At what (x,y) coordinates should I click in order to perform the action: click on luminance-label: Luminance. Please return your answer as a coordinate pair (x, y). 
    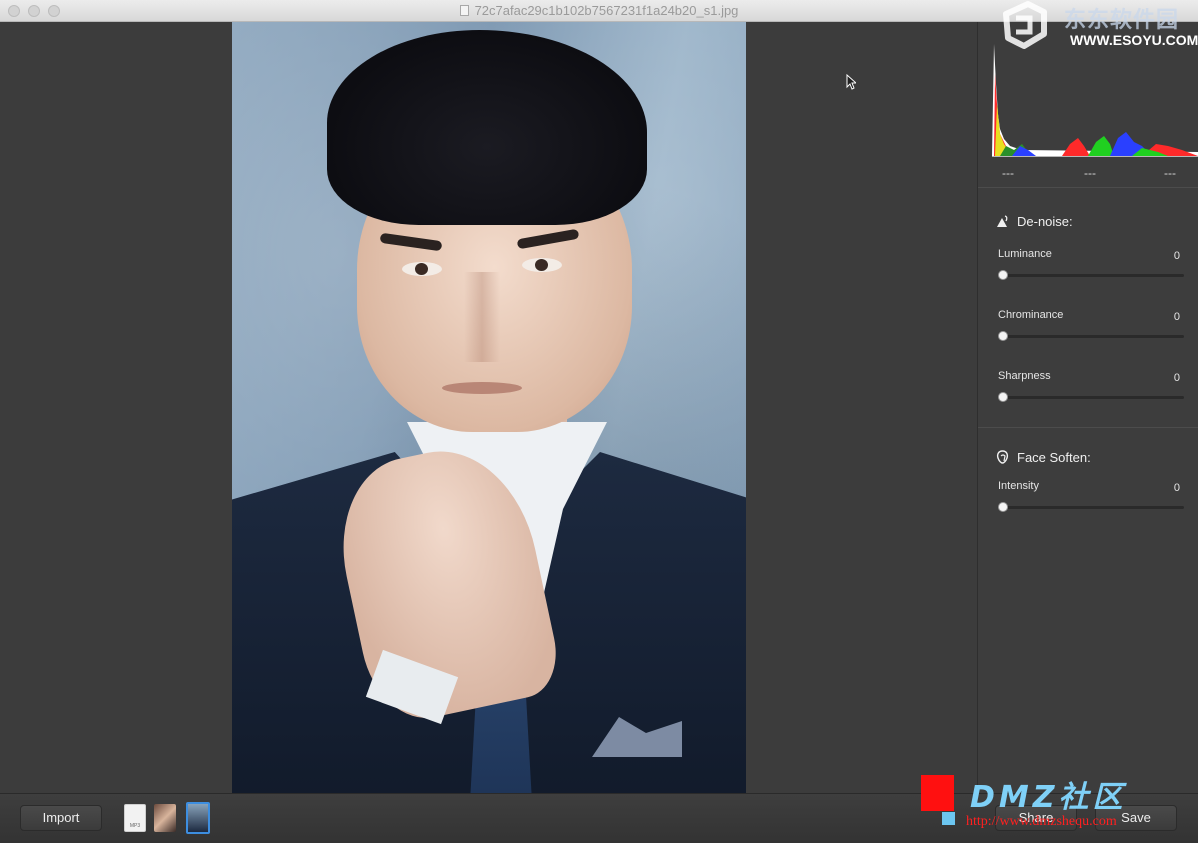
    Looking at the image, I should click on (1025, 254).